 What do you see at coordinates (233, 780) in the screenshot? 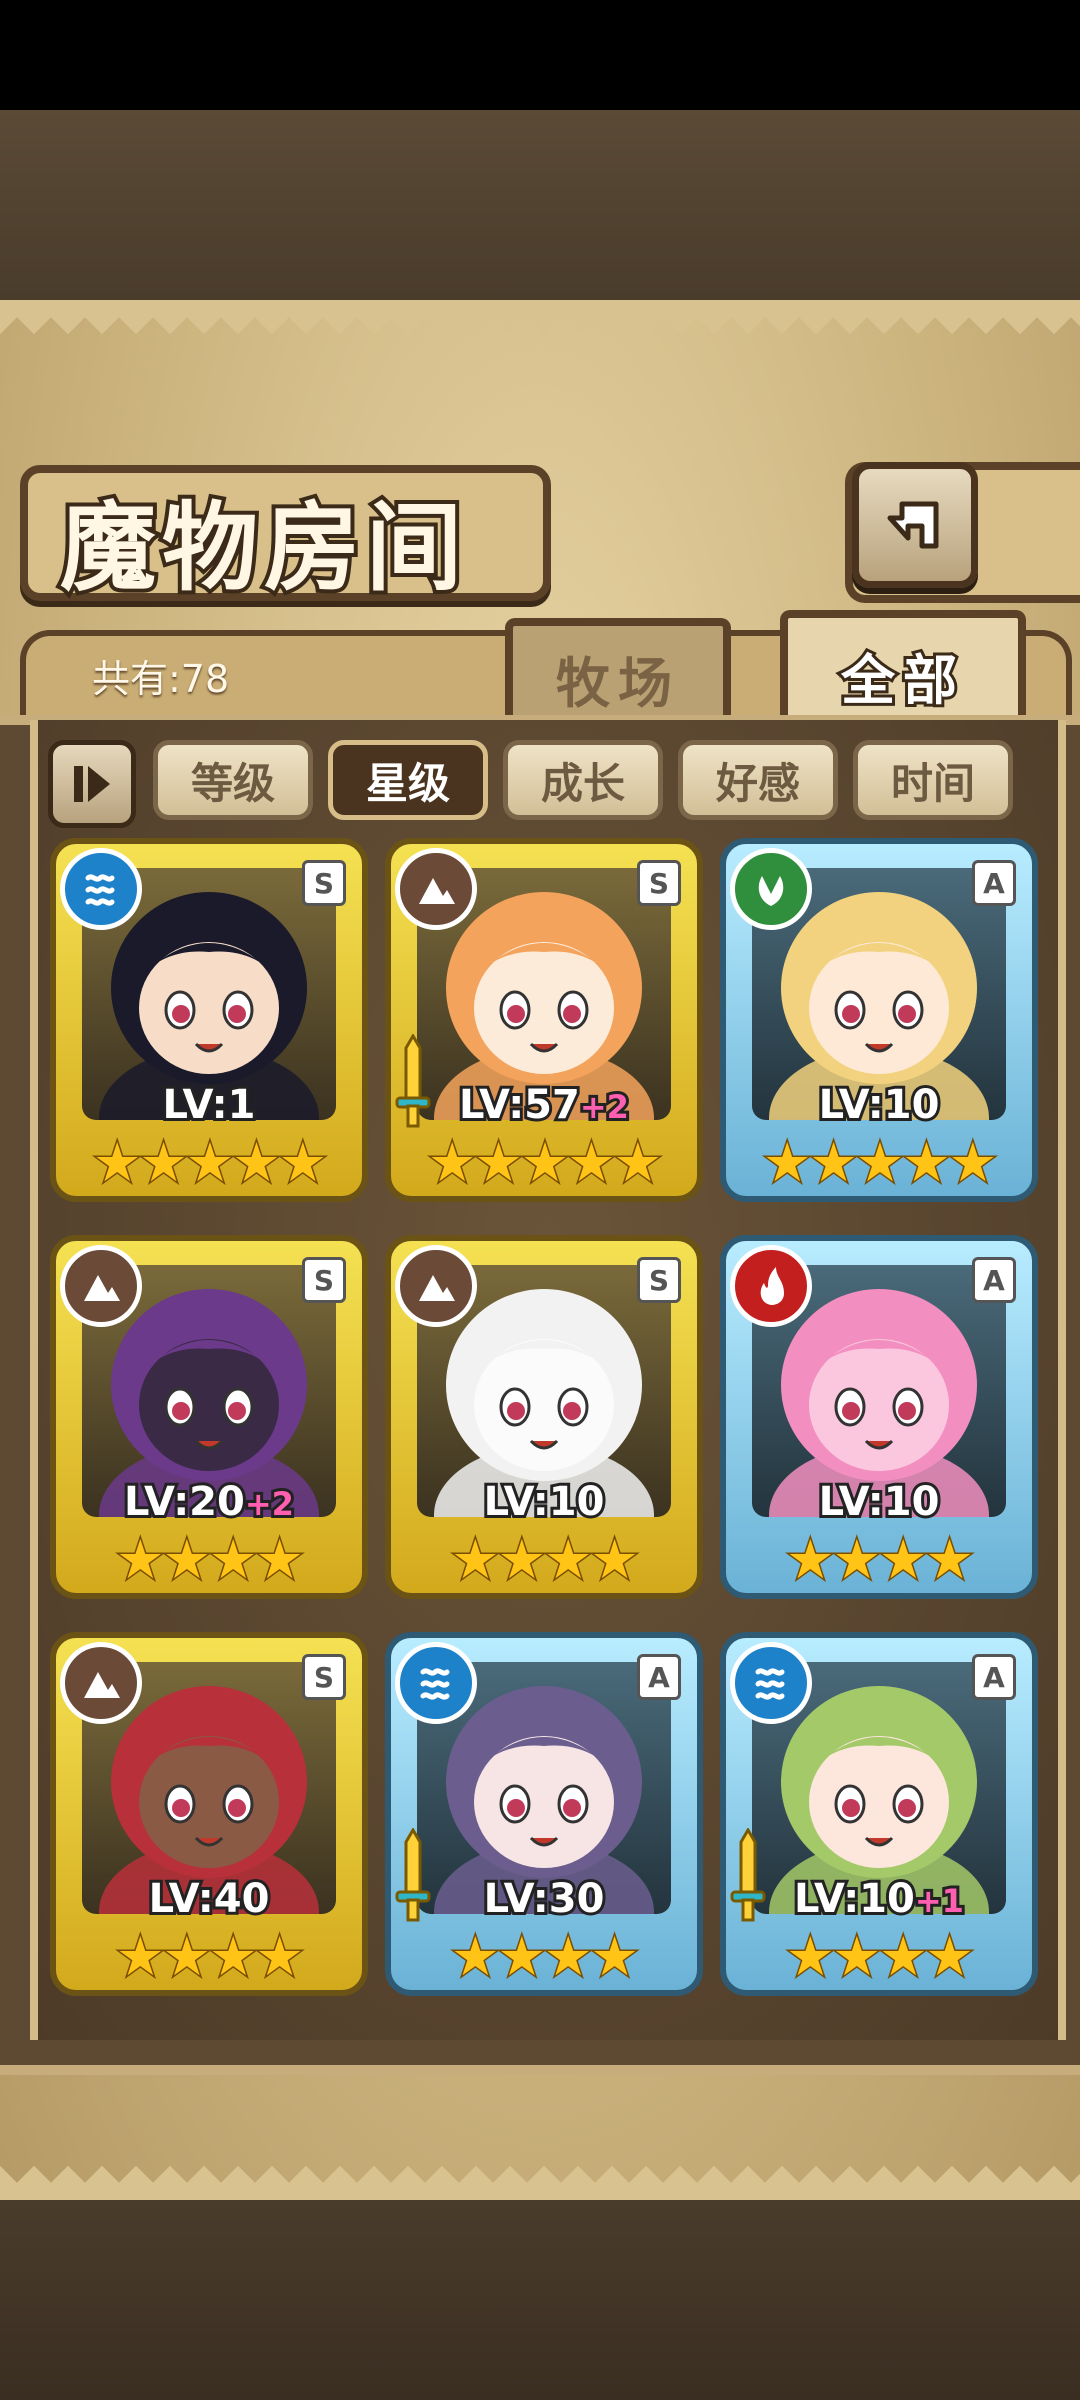
I see `sort-level-button: 等级` at bounding box center [233, 780].